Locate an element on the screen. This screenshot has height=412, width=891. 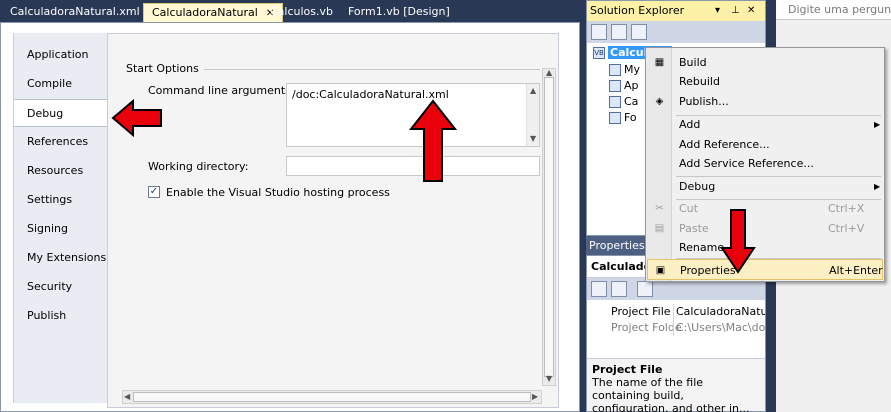
refresh-button is located at coordinates (639, 32).